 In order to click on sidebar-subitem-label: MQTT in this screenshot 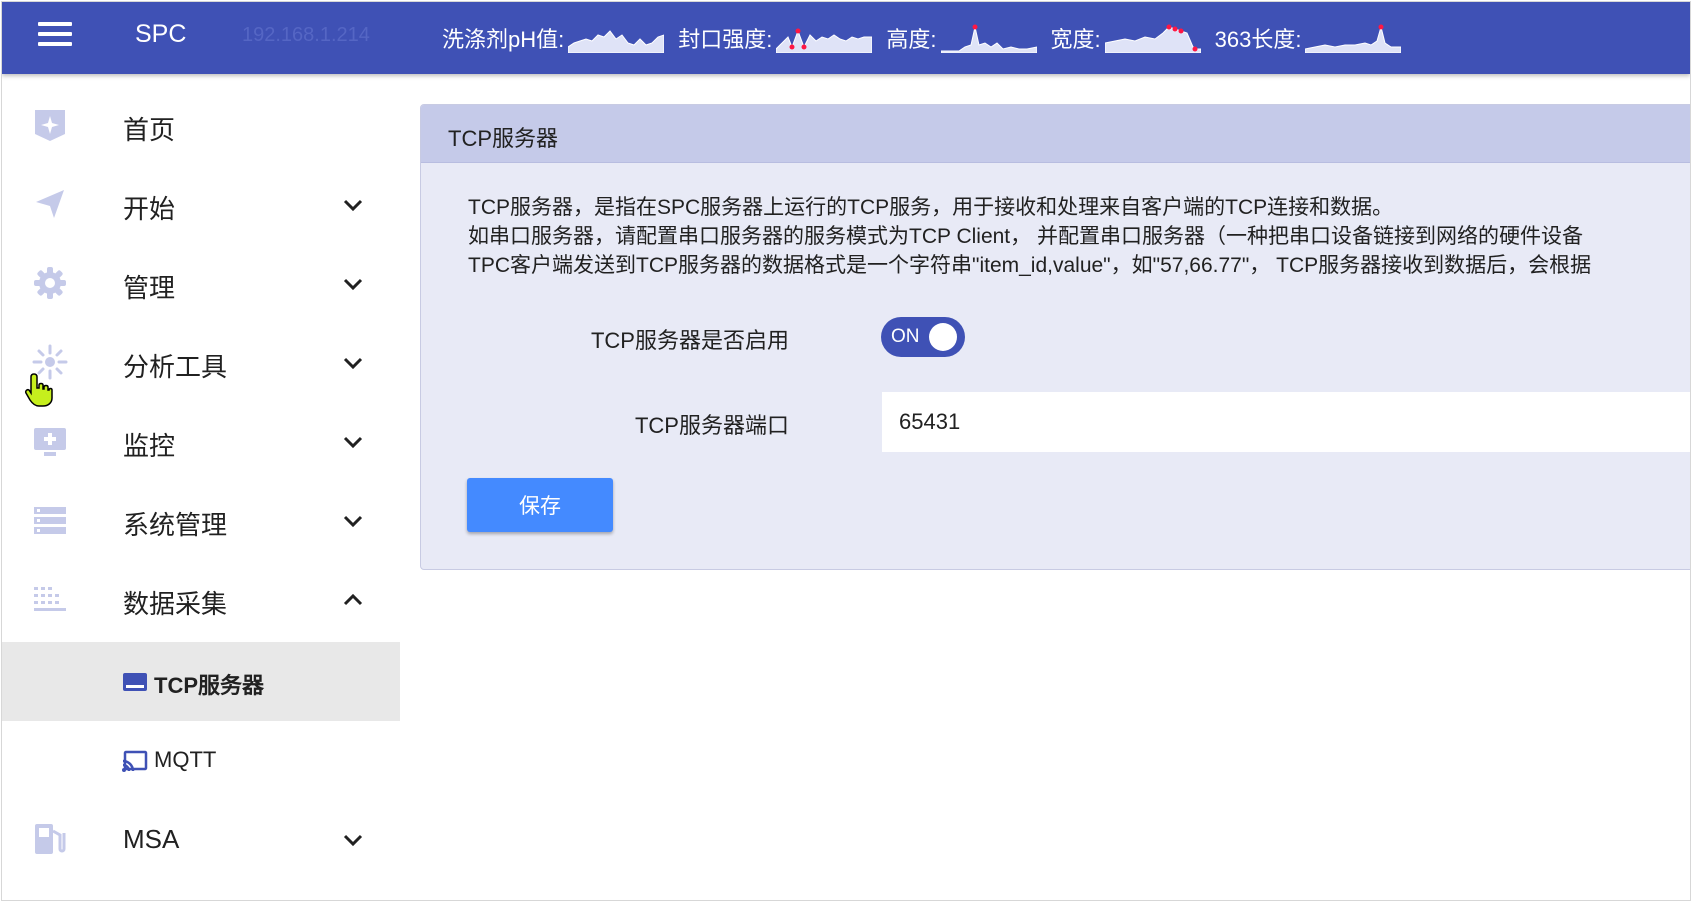, I will do `click(185, 759)`.